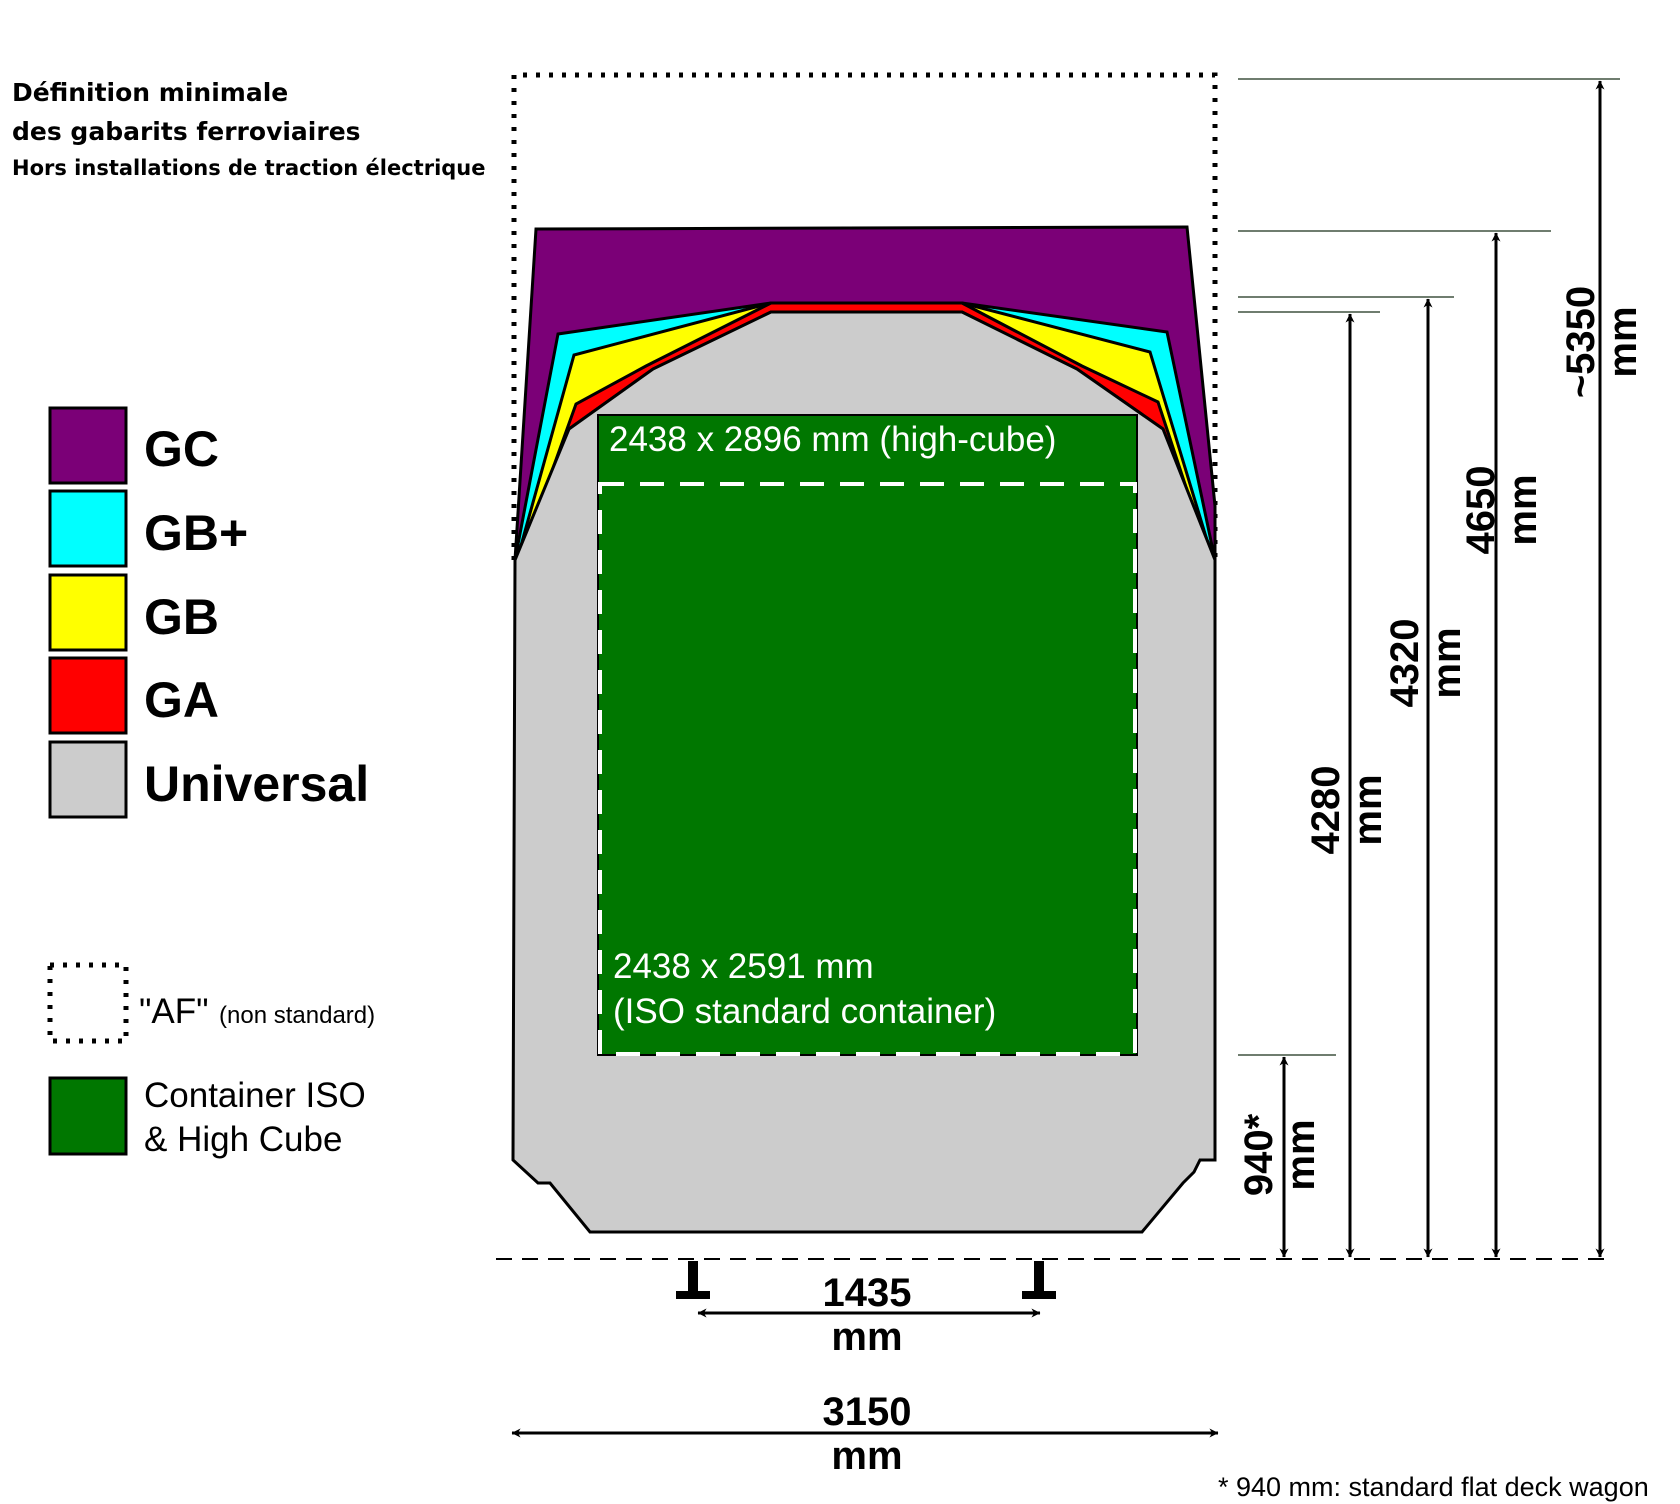  I want to click on dimension-label-width-value: 3150, so click(867, 1412).